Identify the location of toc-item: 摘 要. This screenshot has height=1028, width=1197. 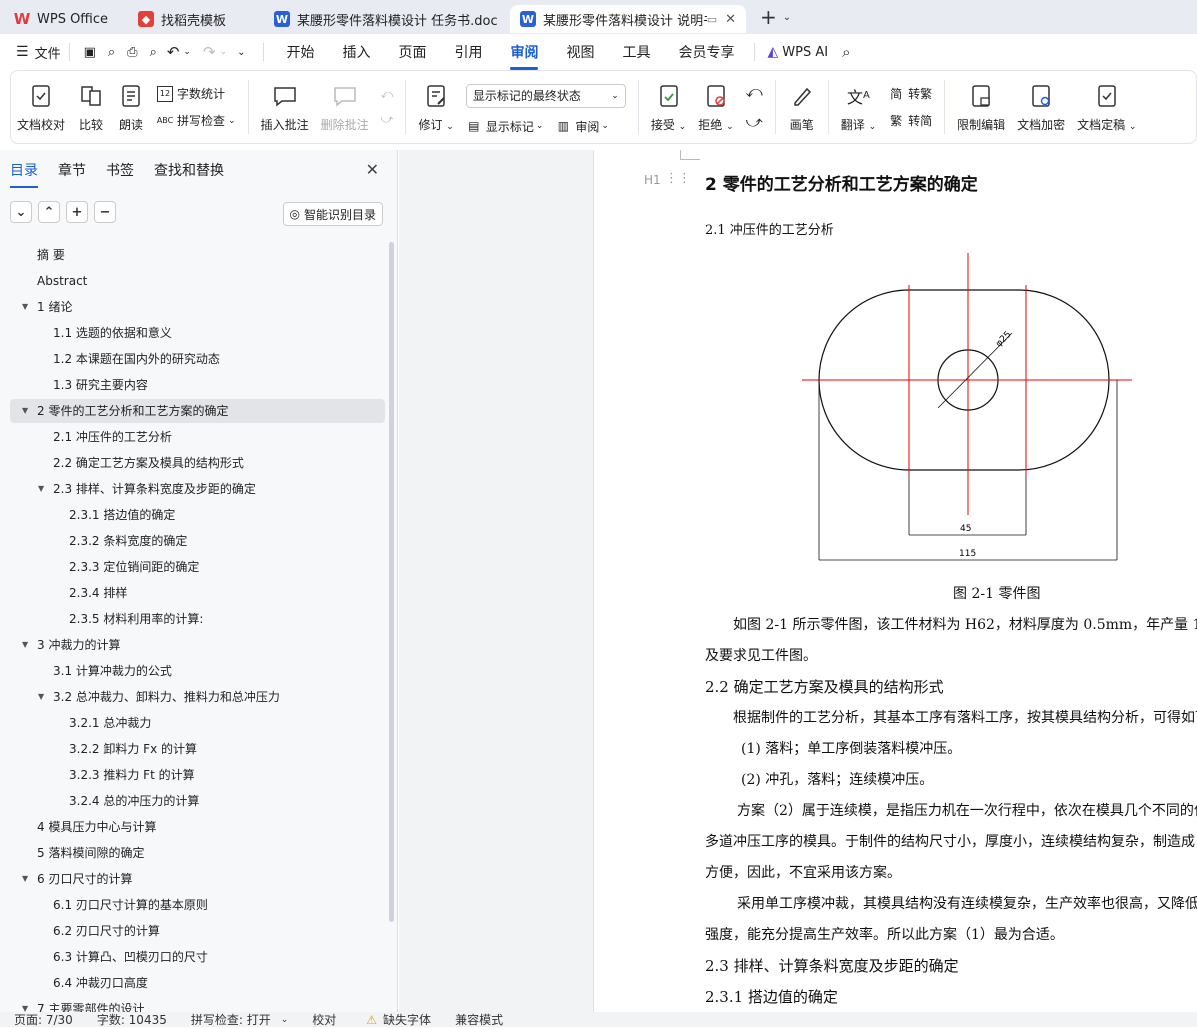
(51, 255).